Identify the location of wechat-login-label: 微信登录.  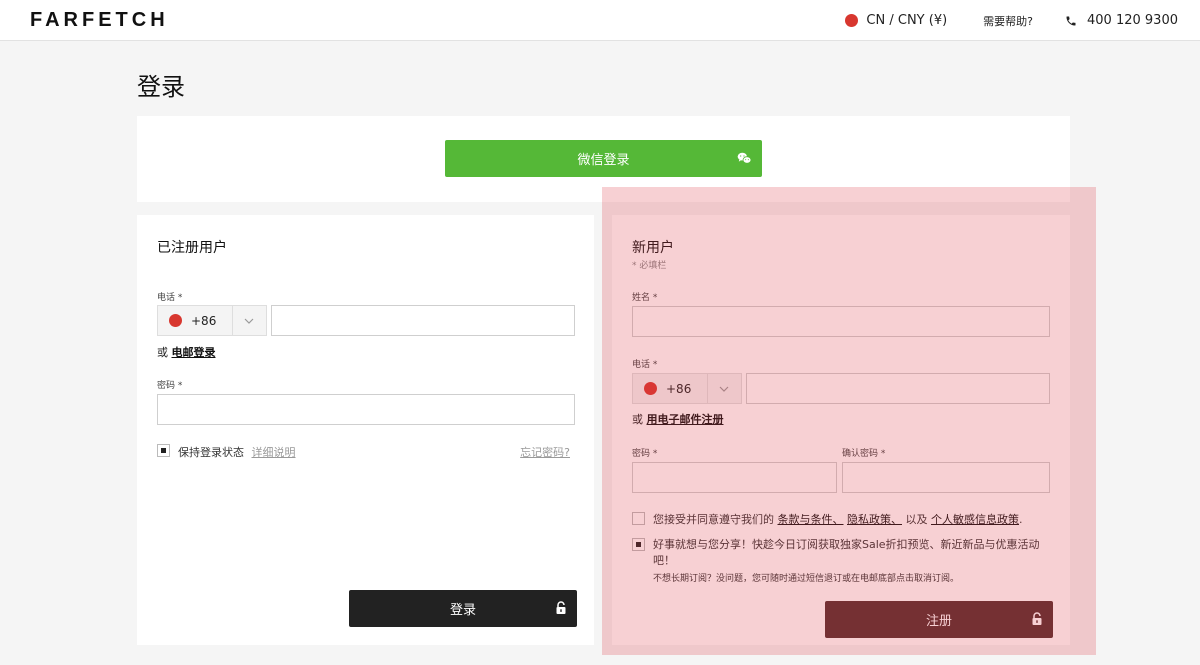
(603, 160).